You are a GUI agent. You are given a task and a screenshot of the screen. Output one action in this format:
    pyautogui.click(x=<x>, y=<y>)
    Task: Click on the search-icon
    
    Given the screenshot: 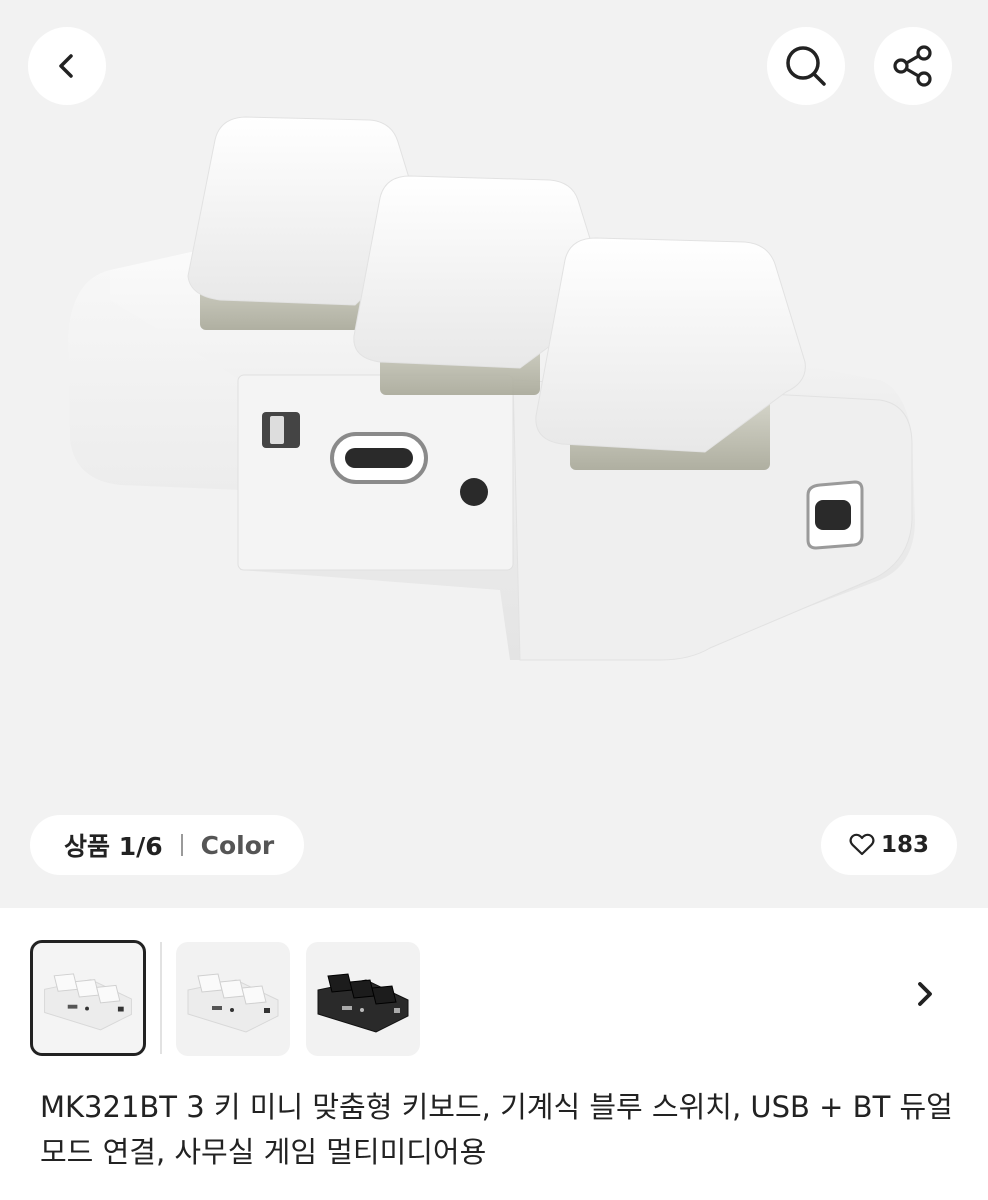 What is the action you would take?
    pyautogui.click(x=806, y=66)
    